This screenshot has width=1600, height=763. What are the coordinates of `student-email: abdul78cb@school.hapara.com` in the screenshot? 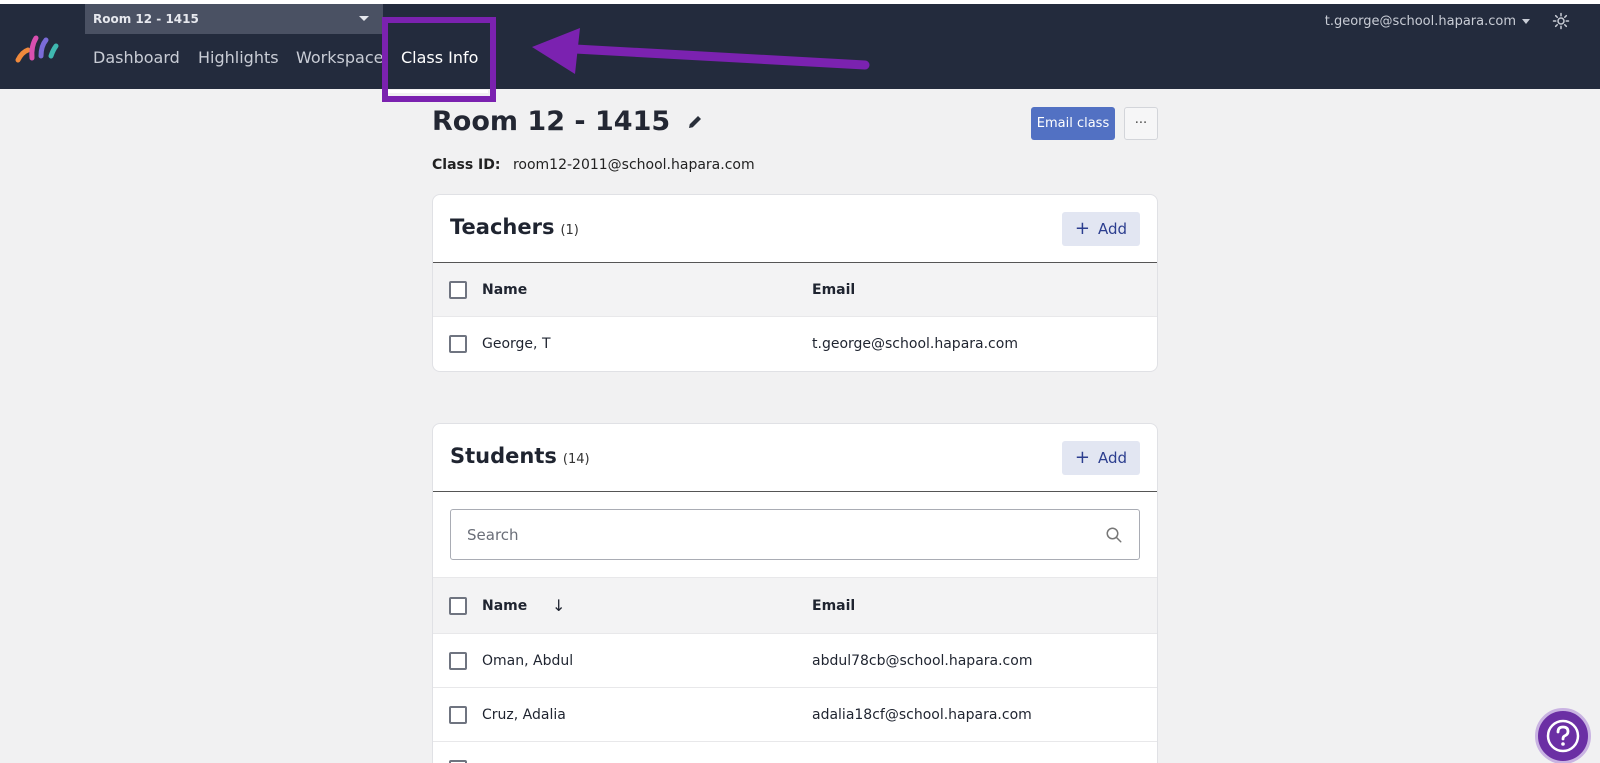 It's located at (922, 660).